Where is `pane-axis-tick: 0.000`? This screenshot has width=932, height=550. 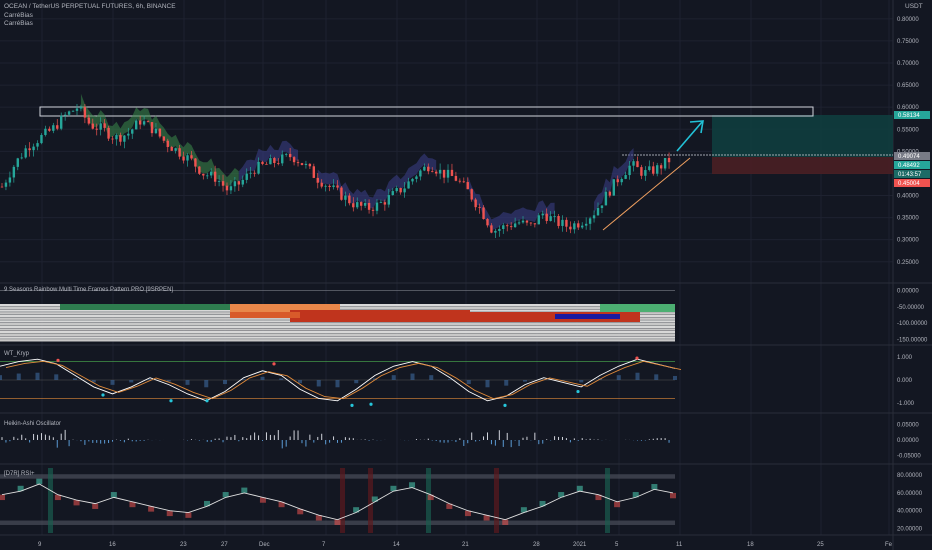 pane-axis-tick: 0.000 is located at coordinates (905, 381).